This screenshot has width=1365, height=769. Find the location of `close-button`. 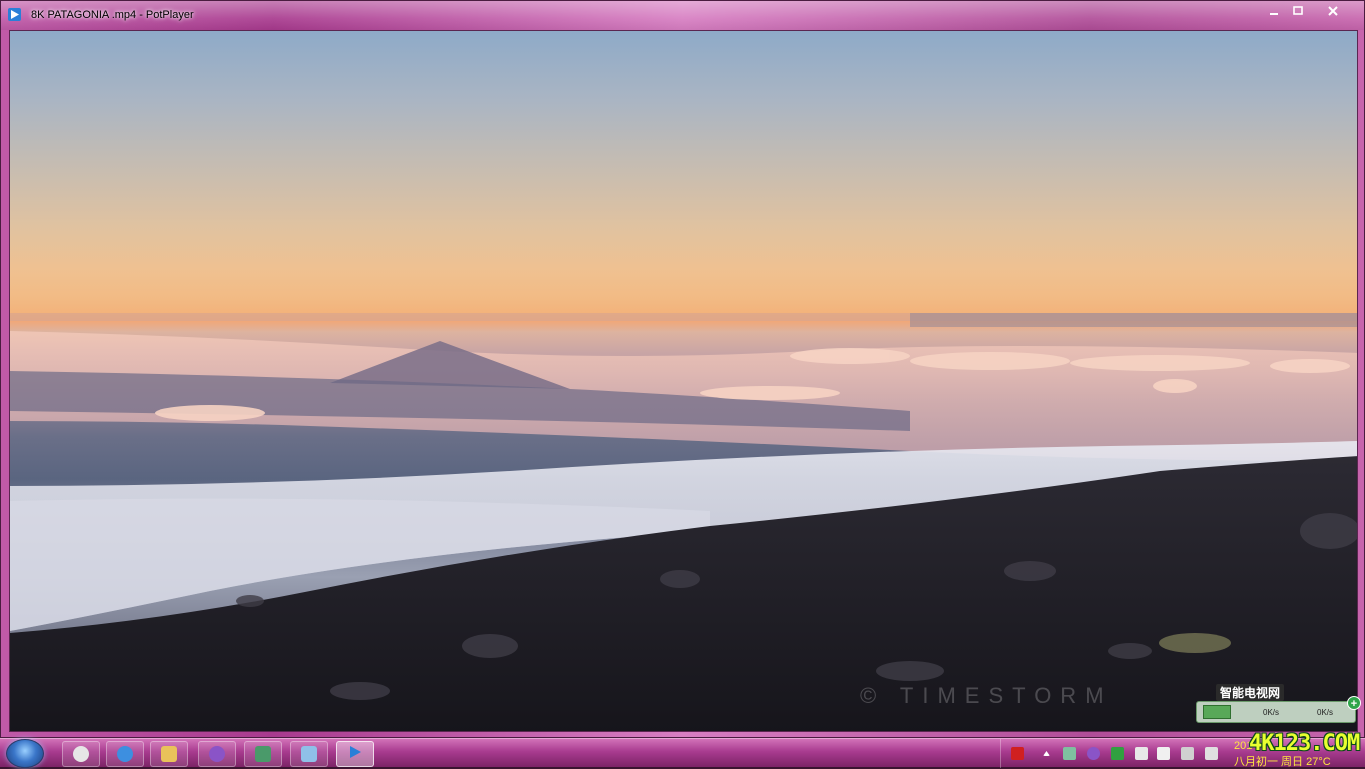

close-button is located at coordinates (1333, 11).